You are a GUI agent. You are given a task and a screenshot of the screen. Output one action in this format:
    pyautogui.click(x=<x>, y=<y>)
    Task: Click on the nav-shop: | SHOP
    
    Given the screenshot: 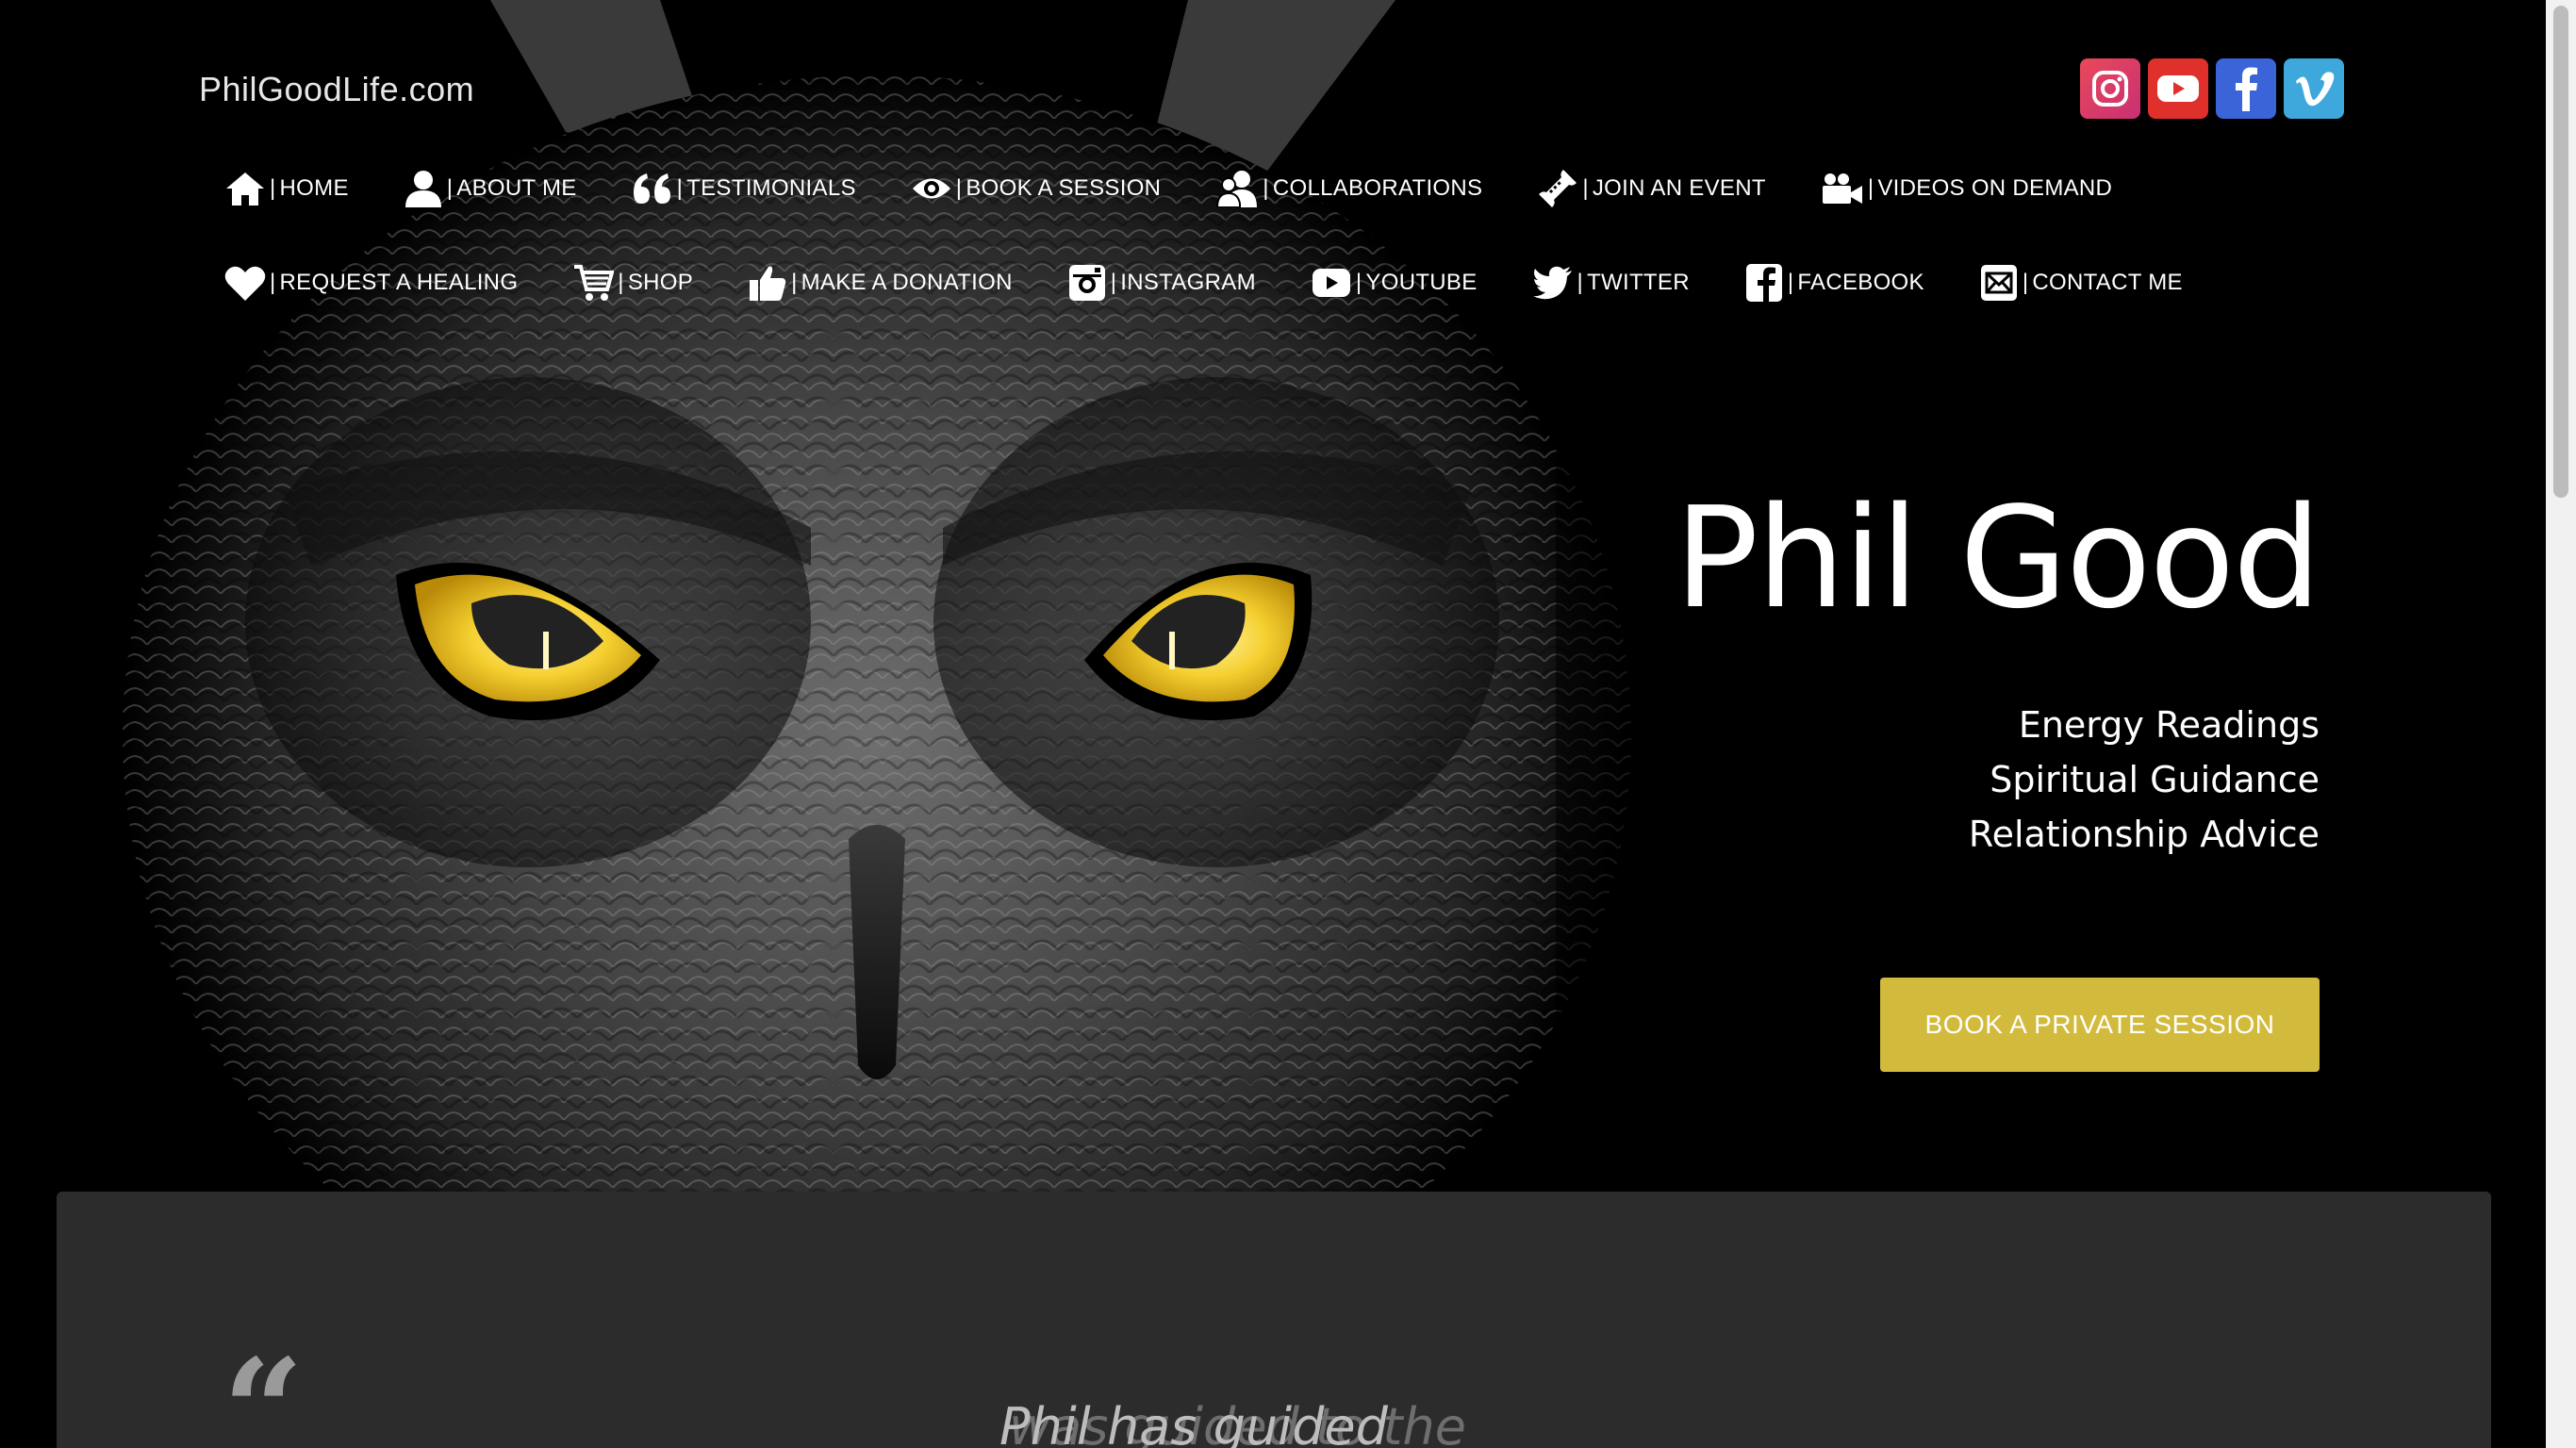 What is the action you would take?
    pyautogui.click(x=632, y=283)
    